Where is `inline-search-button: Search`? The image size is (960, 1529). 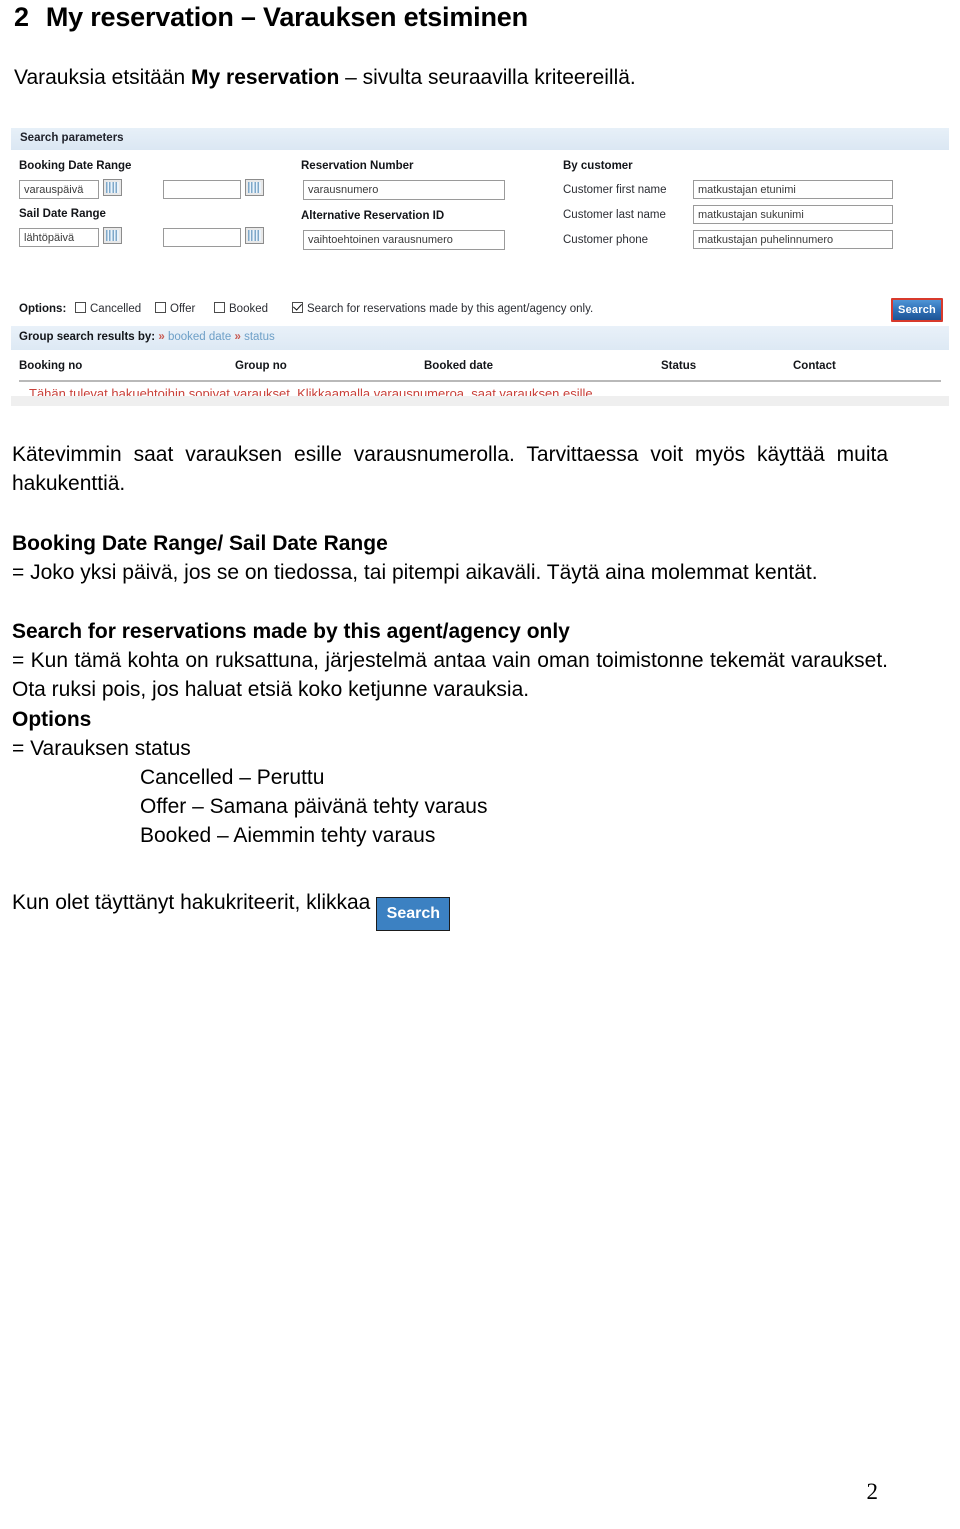 inline-search-button: Search is located at coordinates (413, 914).